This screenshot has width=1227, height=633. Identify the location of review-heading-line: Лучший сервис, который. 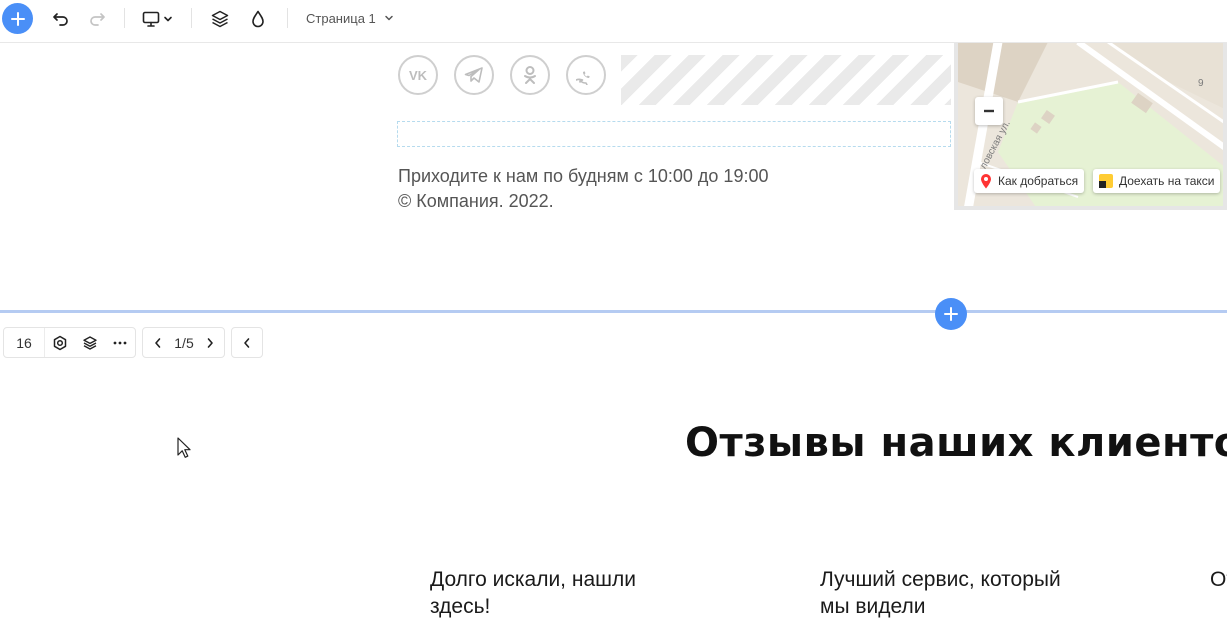
(940, 579).